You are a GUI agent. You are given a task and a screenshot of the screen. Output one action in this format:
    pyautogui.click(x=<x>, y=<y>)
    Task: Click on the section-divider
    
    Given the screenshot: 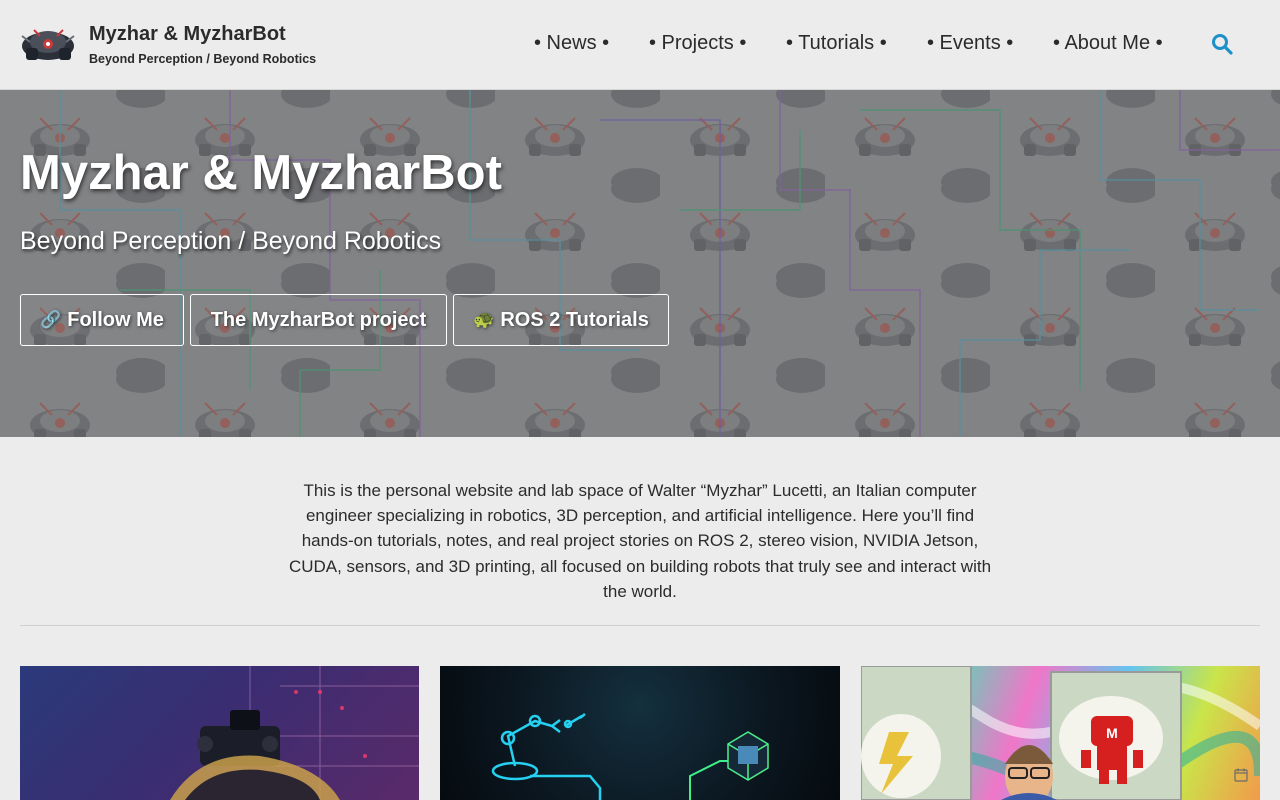 What is the action you would take?
    pyautogui.click(x=640, y=625)
    